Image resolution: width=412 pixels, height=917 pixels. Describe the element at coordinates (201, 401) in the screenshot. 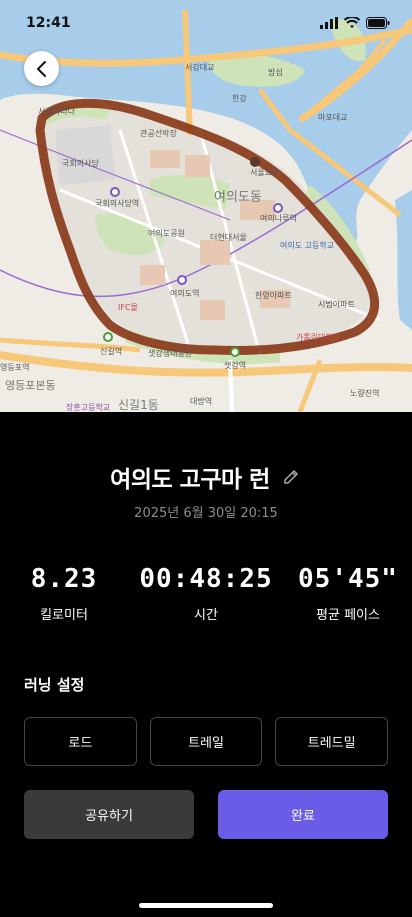

I see `map-label-daebang: 대방역` at that location.